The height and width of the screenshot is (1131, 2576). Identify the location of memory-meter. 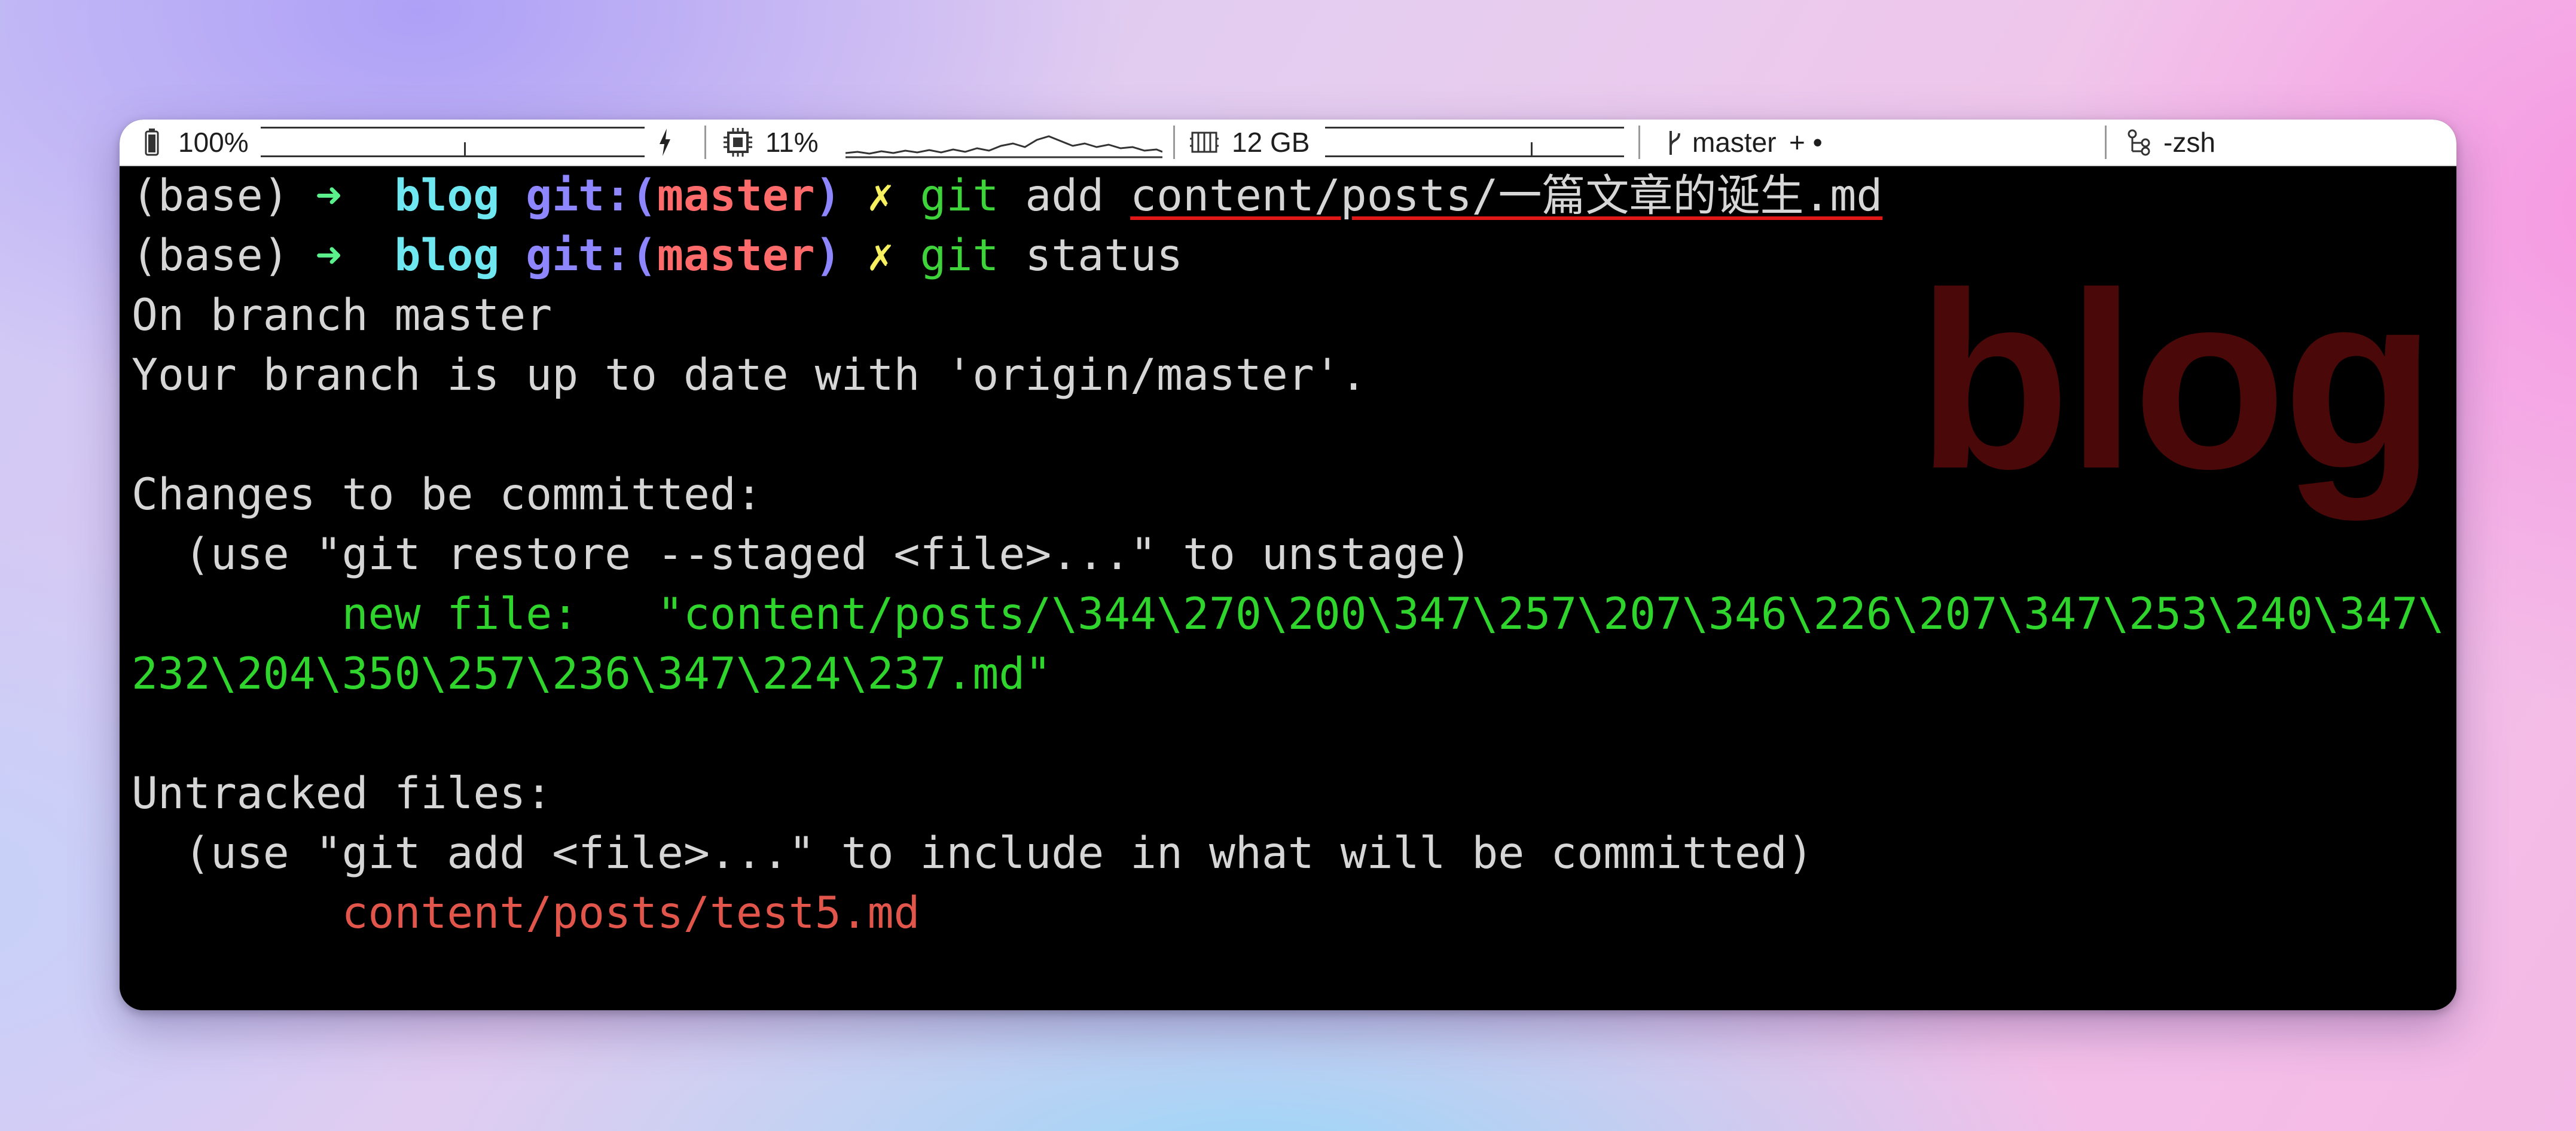
(1474, 142).